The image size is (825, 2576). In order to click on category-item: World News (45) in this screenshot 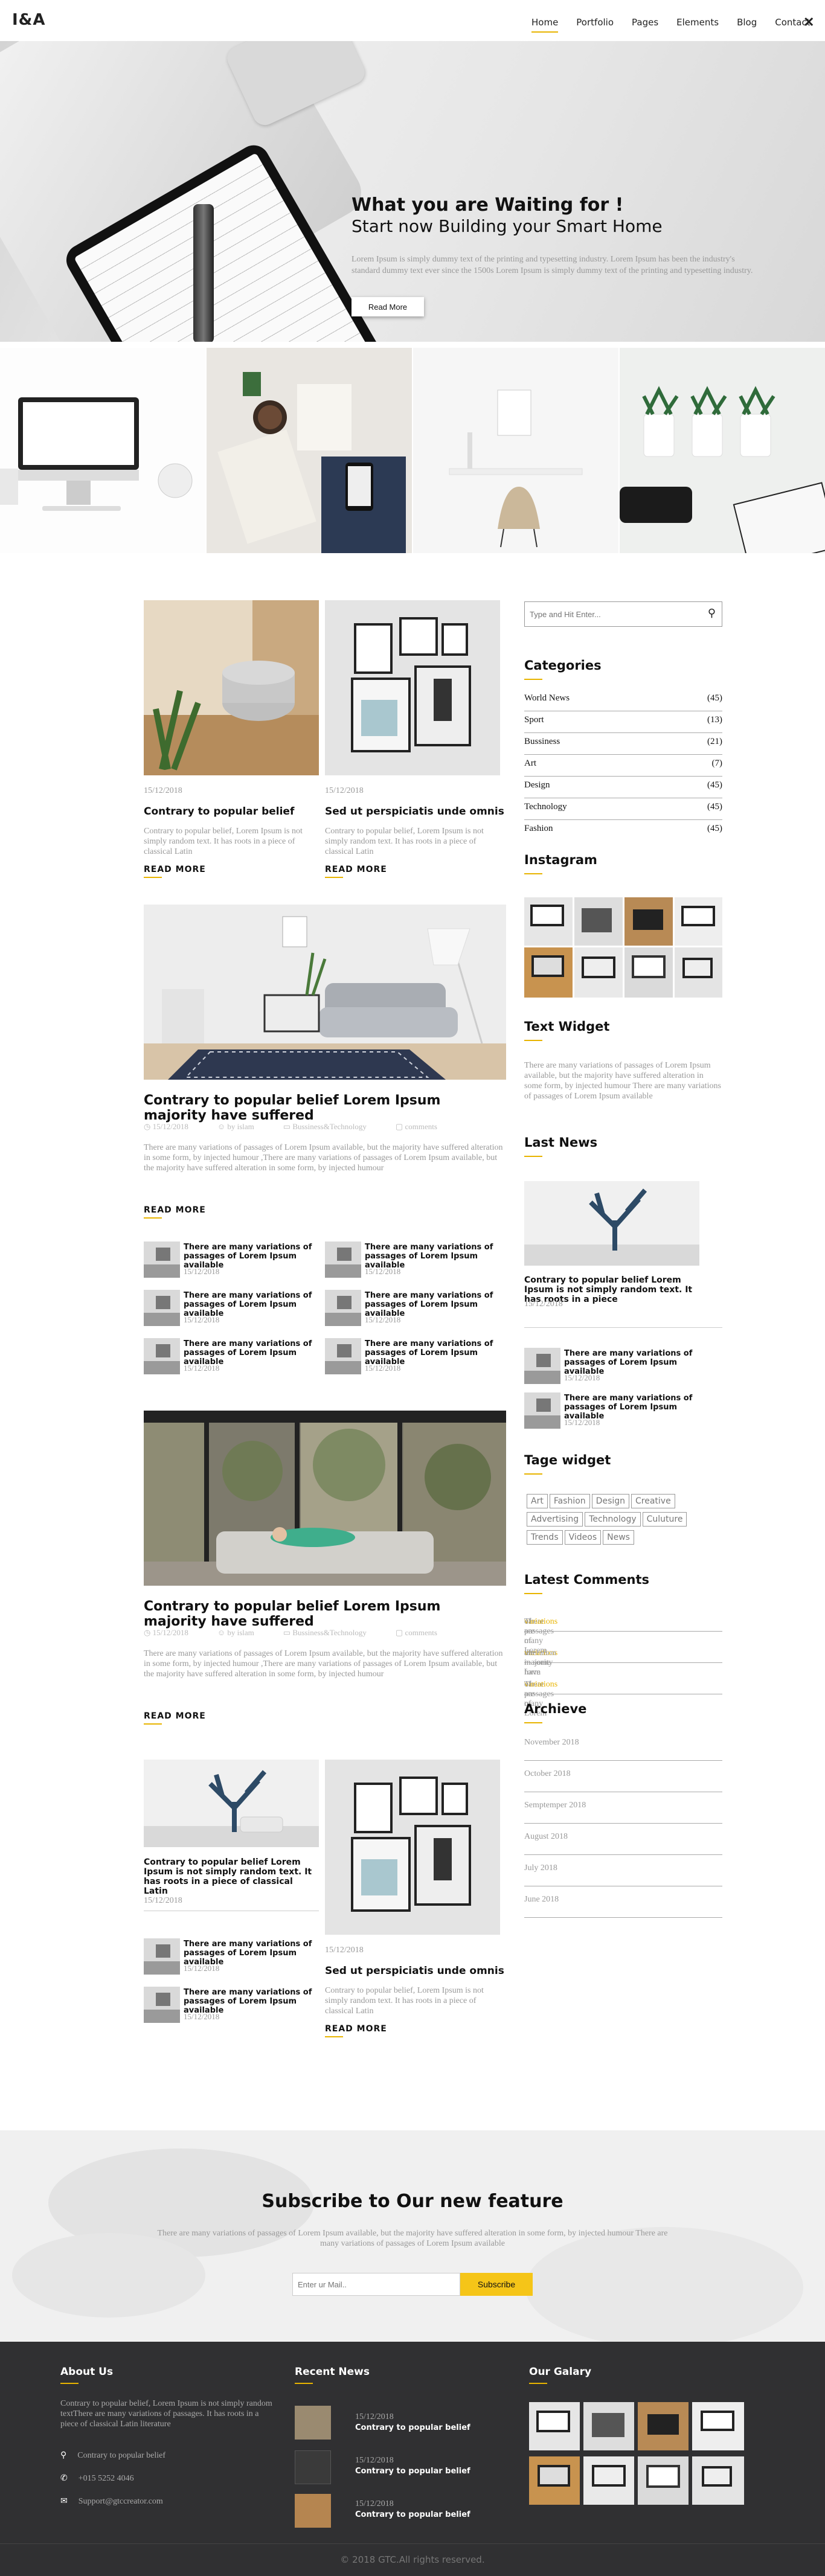, I will do `click(623, 700)`.